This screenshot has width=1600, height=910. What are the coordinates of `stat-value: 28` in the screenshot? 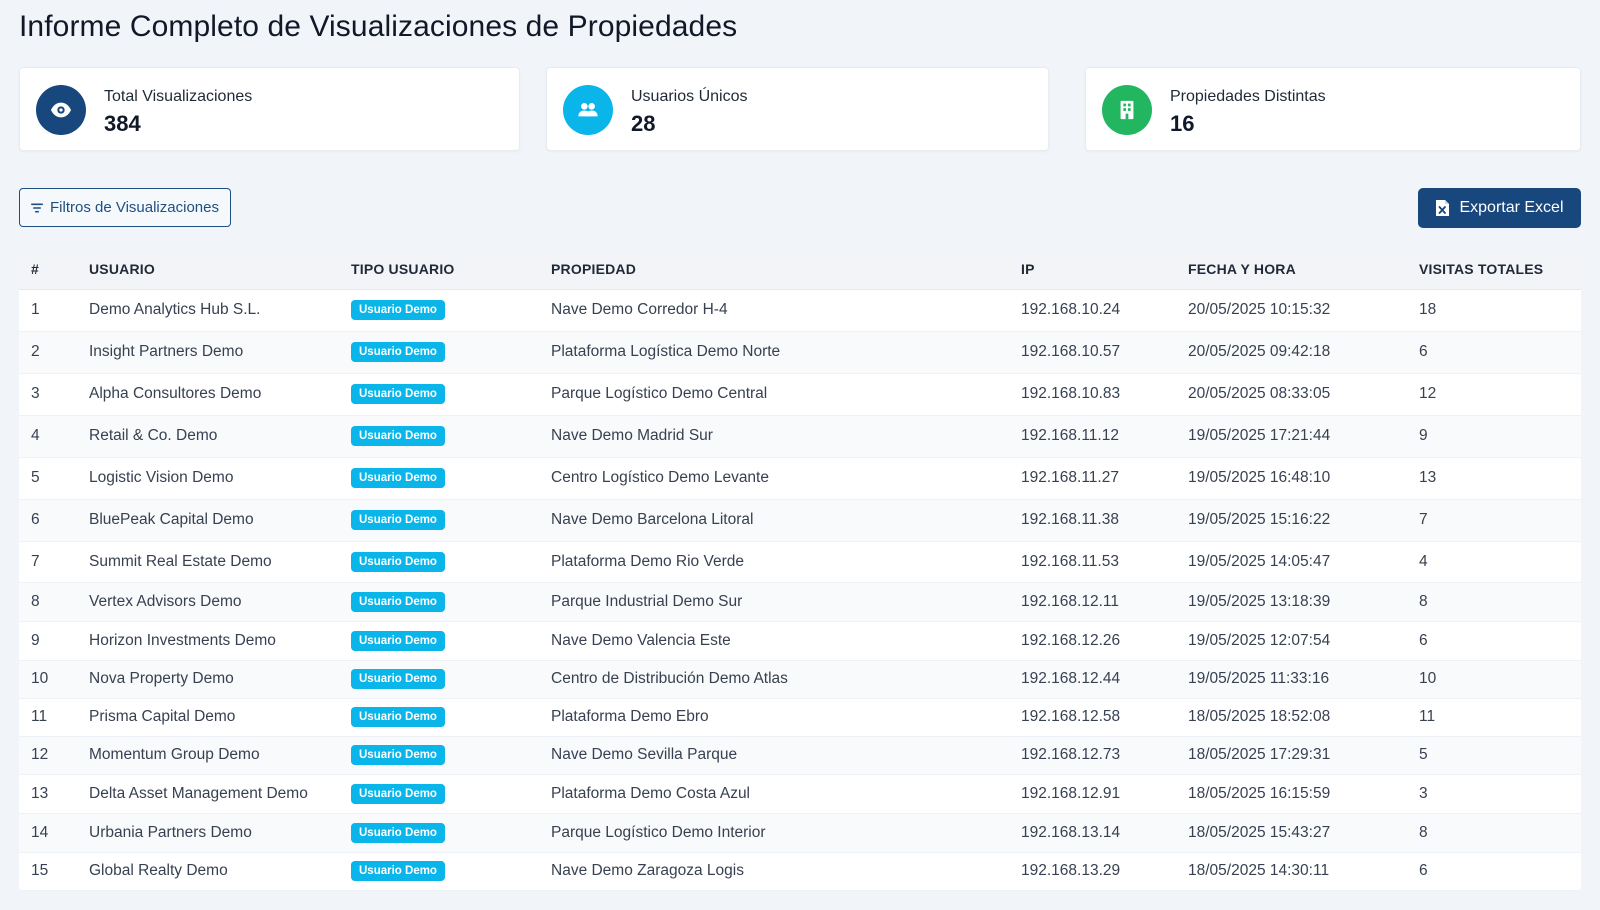 It's located at (643, 123).